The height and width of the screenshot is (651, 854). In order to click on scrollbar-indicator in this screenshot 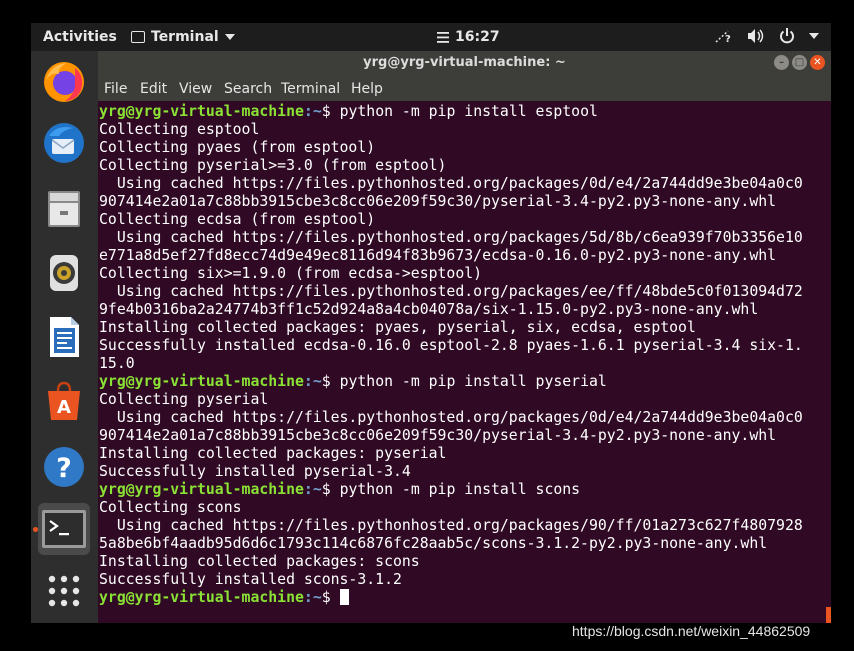, I will do `click(828, 615)`.